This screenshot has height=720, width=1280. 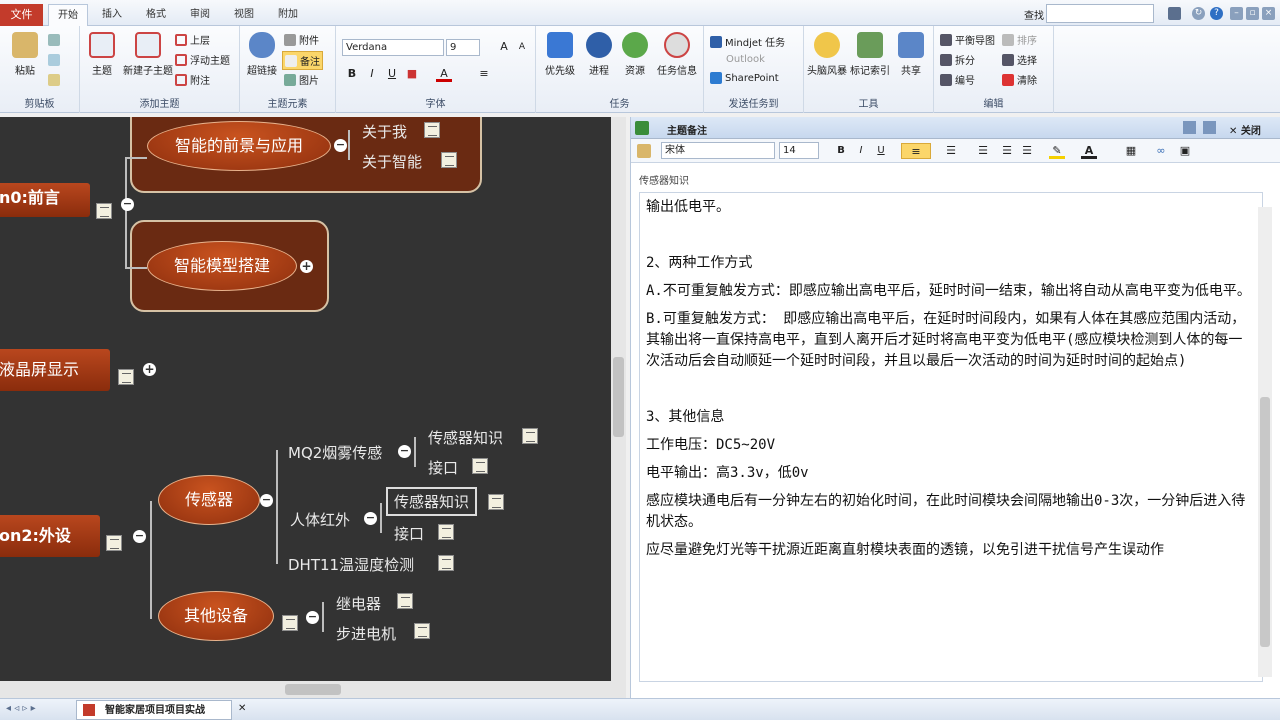 I want to click on font-size-select: 9, so click(x=463, y=47).